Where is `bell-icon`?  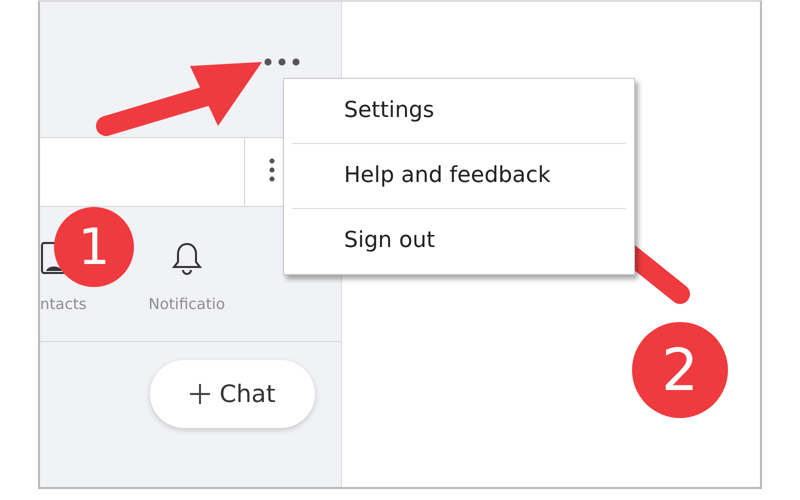
bell-icon is located at coordinates (187, 258).